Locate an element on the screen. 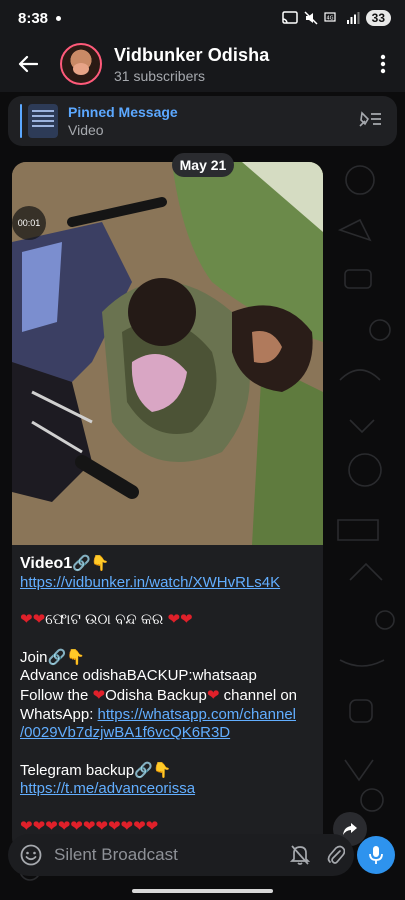 This screenshot has width=405, height=900. message-input-bar is located at coordinates (181, 855).